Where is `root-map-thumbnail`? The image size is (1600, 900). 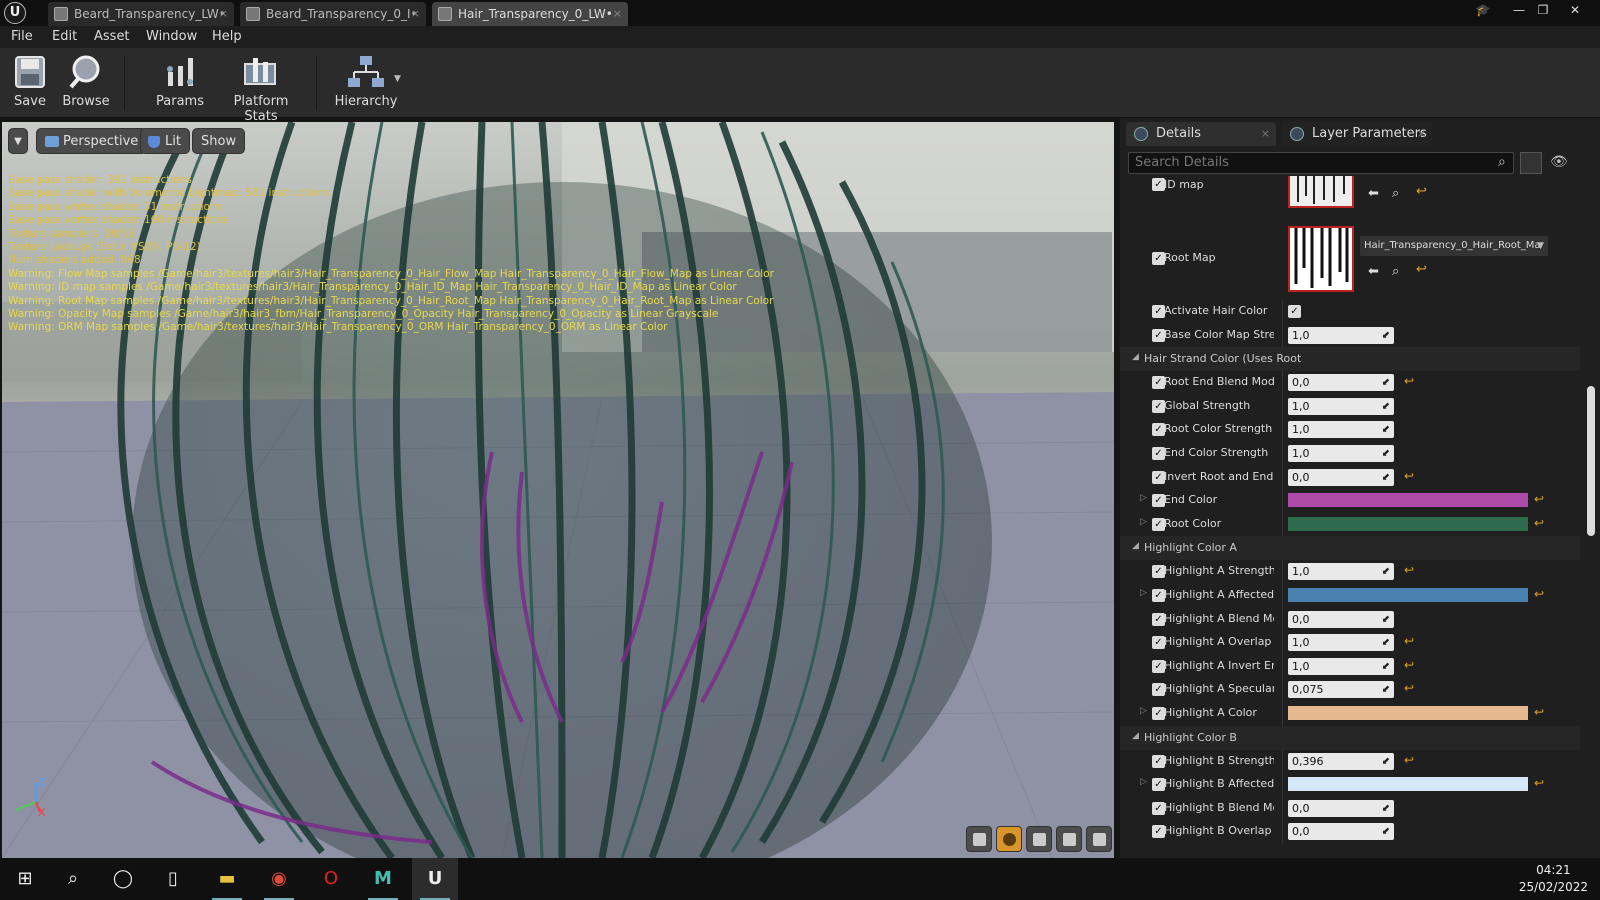 root-map-thumbnail is located at coordinates (1321, 259).